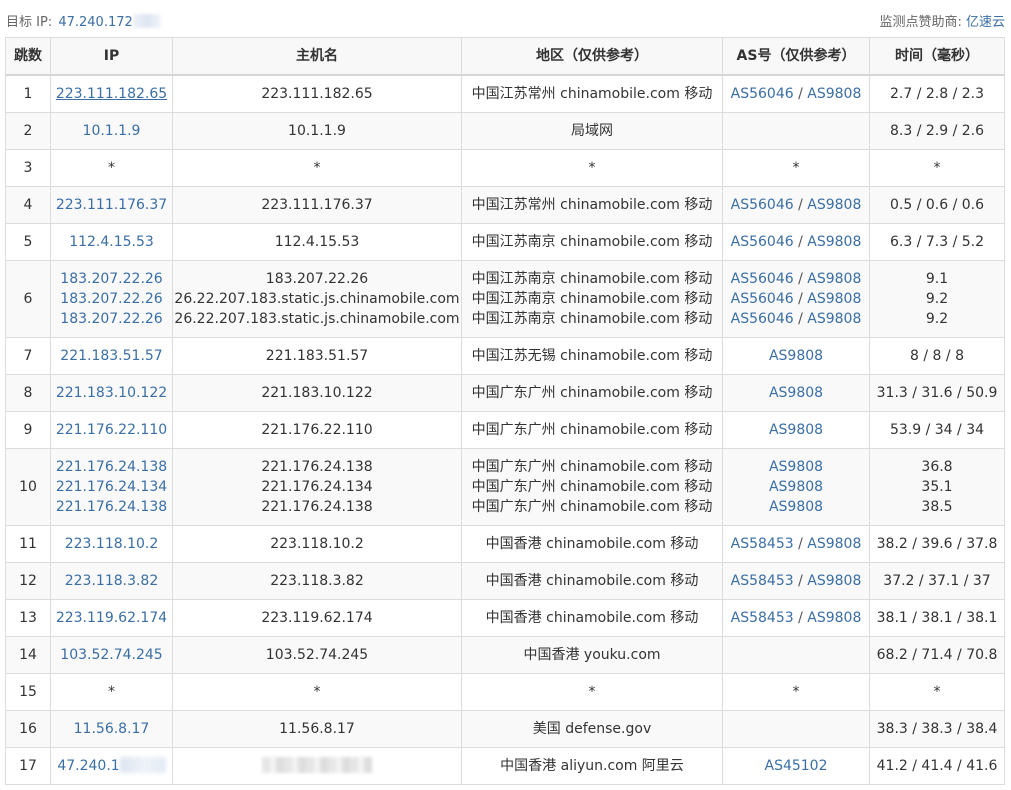 This screenshot has width=1011, height=790. What do you see at coordinates (592, 355) in the screenshot?
I see `region-text: 中国江苏无锡 chinamobile.com 移动` at bounding box center [592, 355].